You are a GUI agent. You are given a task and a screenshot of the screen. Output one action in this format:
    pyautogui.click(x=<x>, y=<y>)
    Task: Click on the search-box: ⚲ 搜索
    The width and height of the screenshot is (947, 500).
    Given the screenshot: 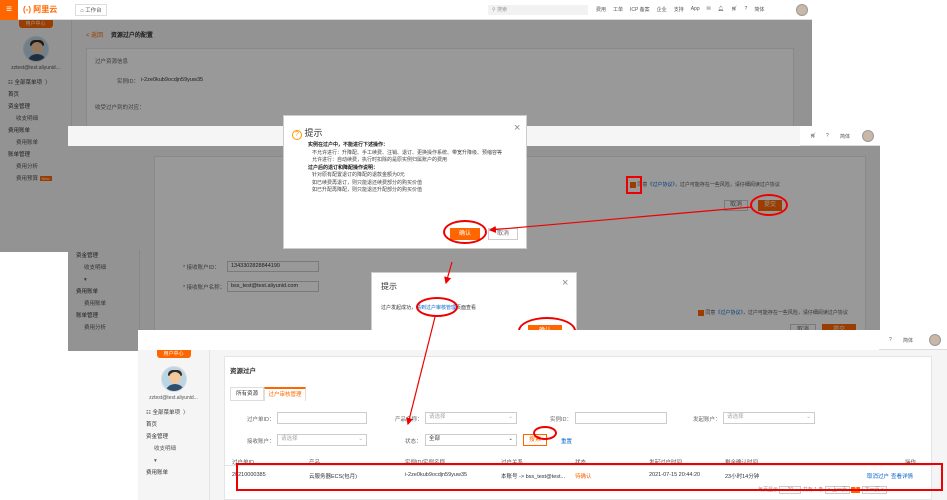 What is the action you would take?
    pyautogui.click(x=538, y=10)
    